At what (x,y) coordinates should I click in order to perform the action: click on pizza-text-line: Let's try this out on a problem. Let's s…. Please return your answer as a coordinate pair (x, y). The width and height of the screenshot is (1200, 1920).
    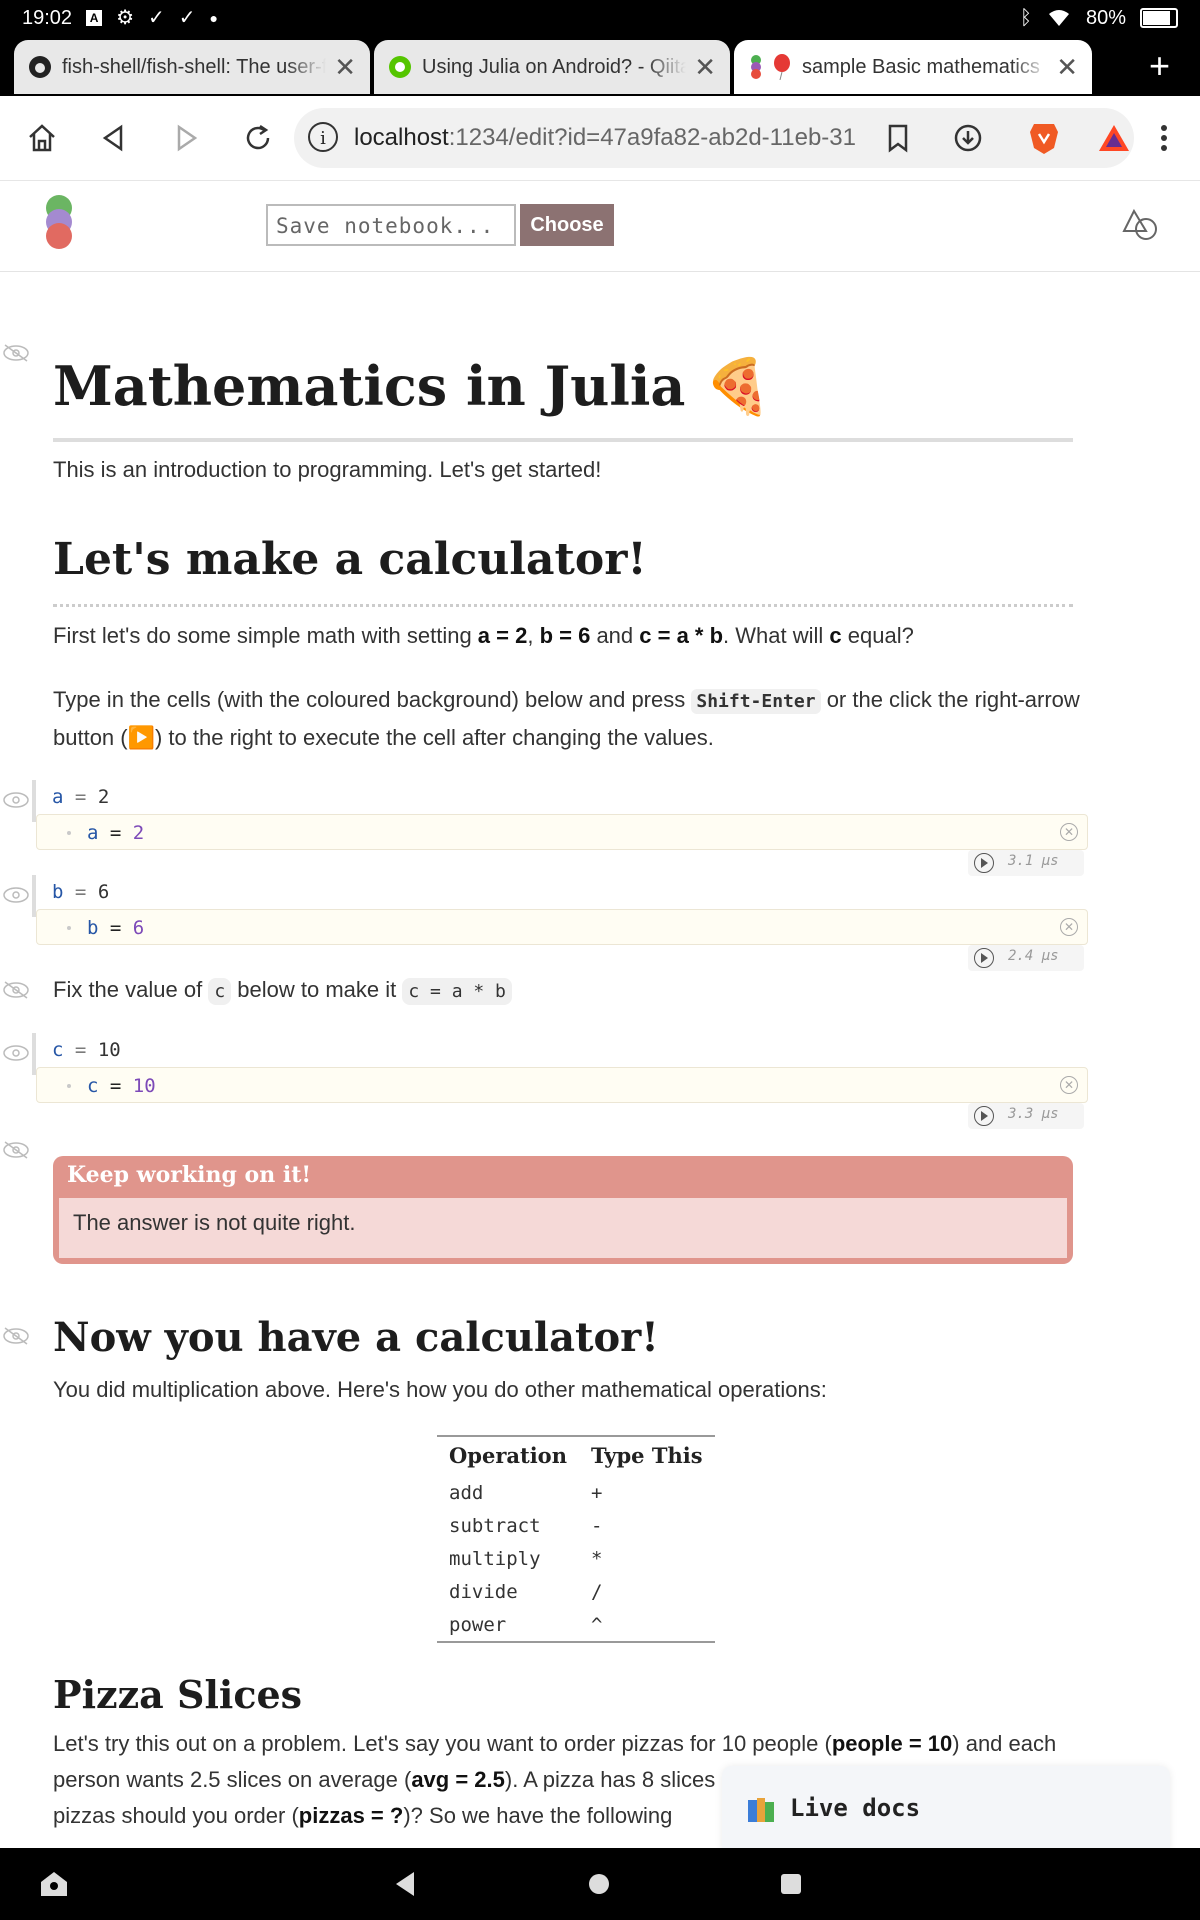
    Looking at the image, I should click on (555, 1743).